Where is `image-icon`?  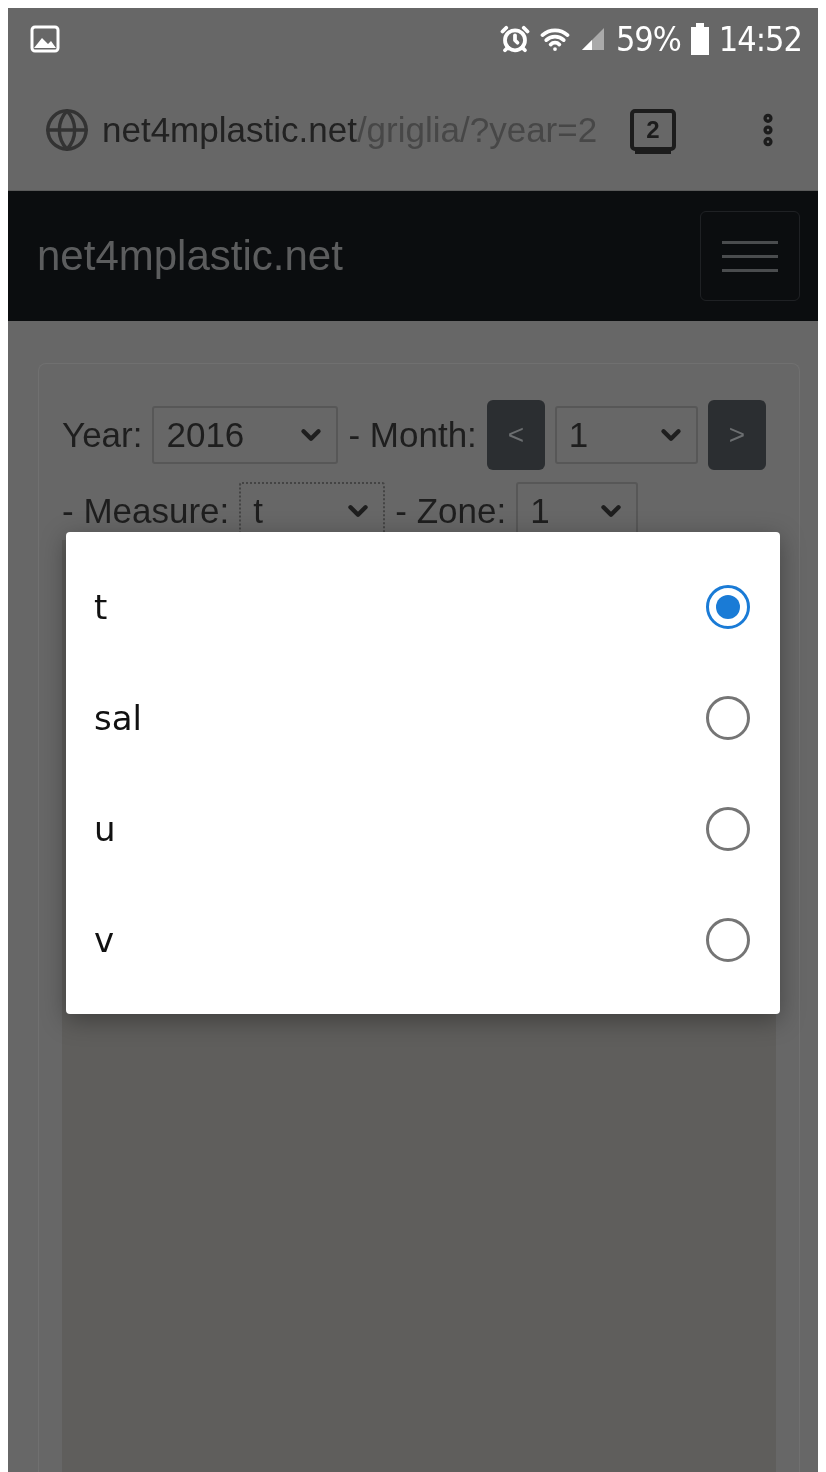 image-icon is located at coordinates (45, 39).